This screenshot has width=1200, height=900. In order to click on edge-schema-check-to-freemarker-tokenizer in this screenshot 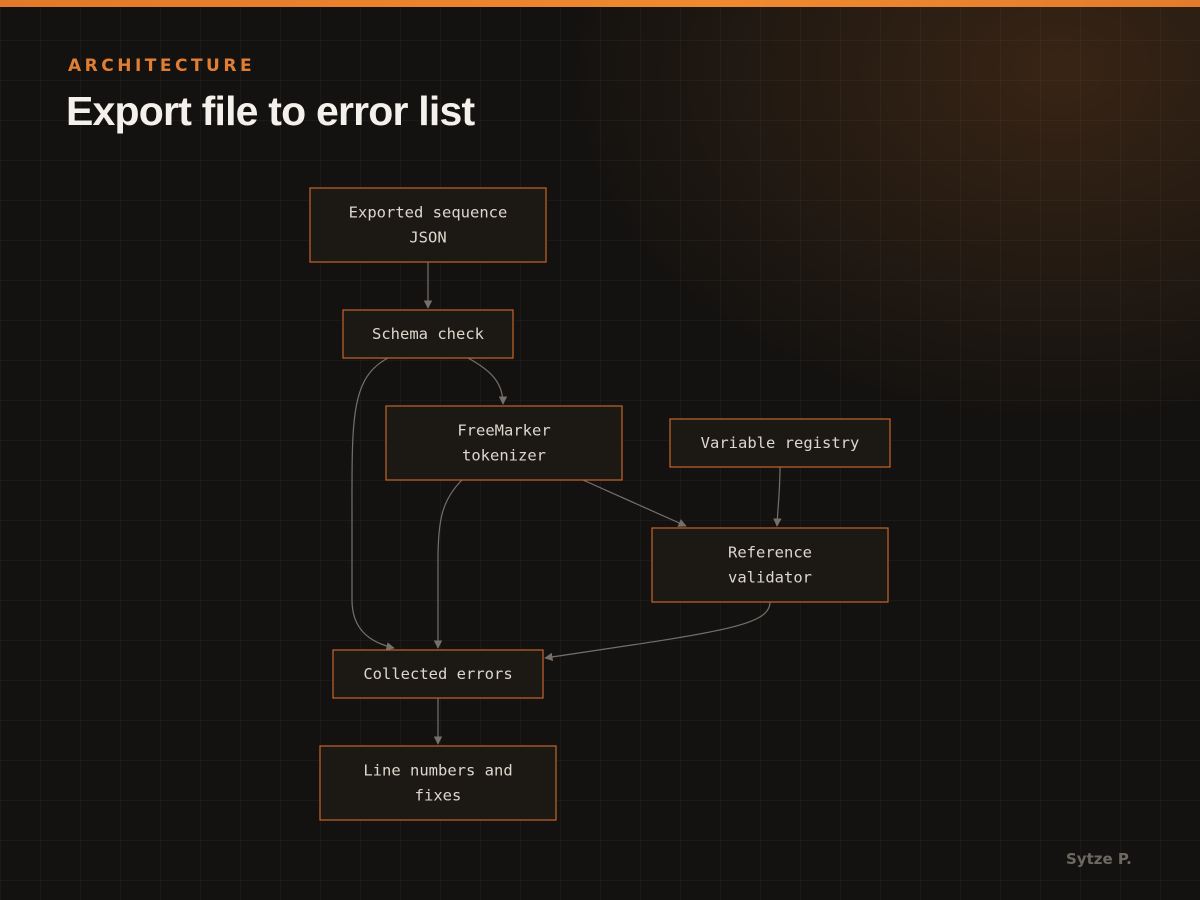, I will do `click(487, 381)`.